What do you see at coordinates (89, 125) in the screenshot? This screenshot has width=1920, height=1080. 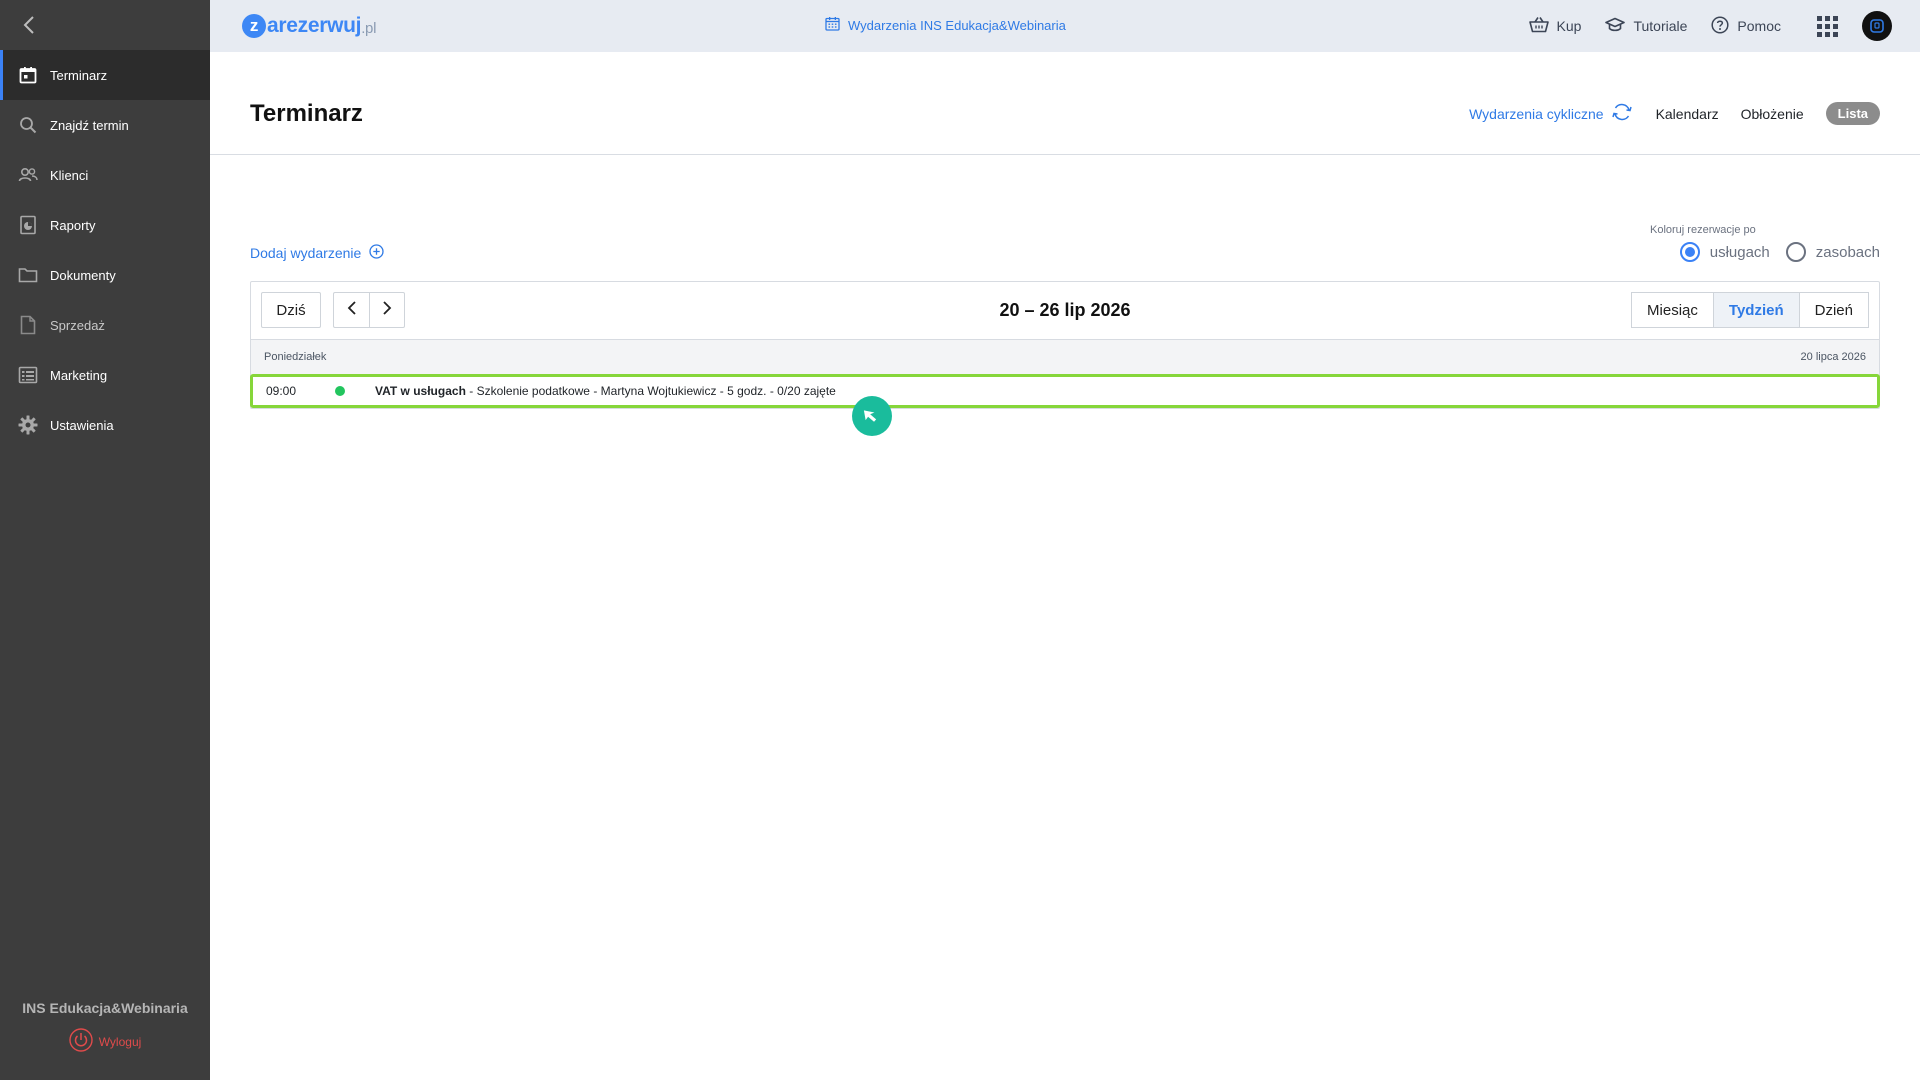 I see `sidebar-item-label: Znajdź termin` at bounding box center [89, 125].